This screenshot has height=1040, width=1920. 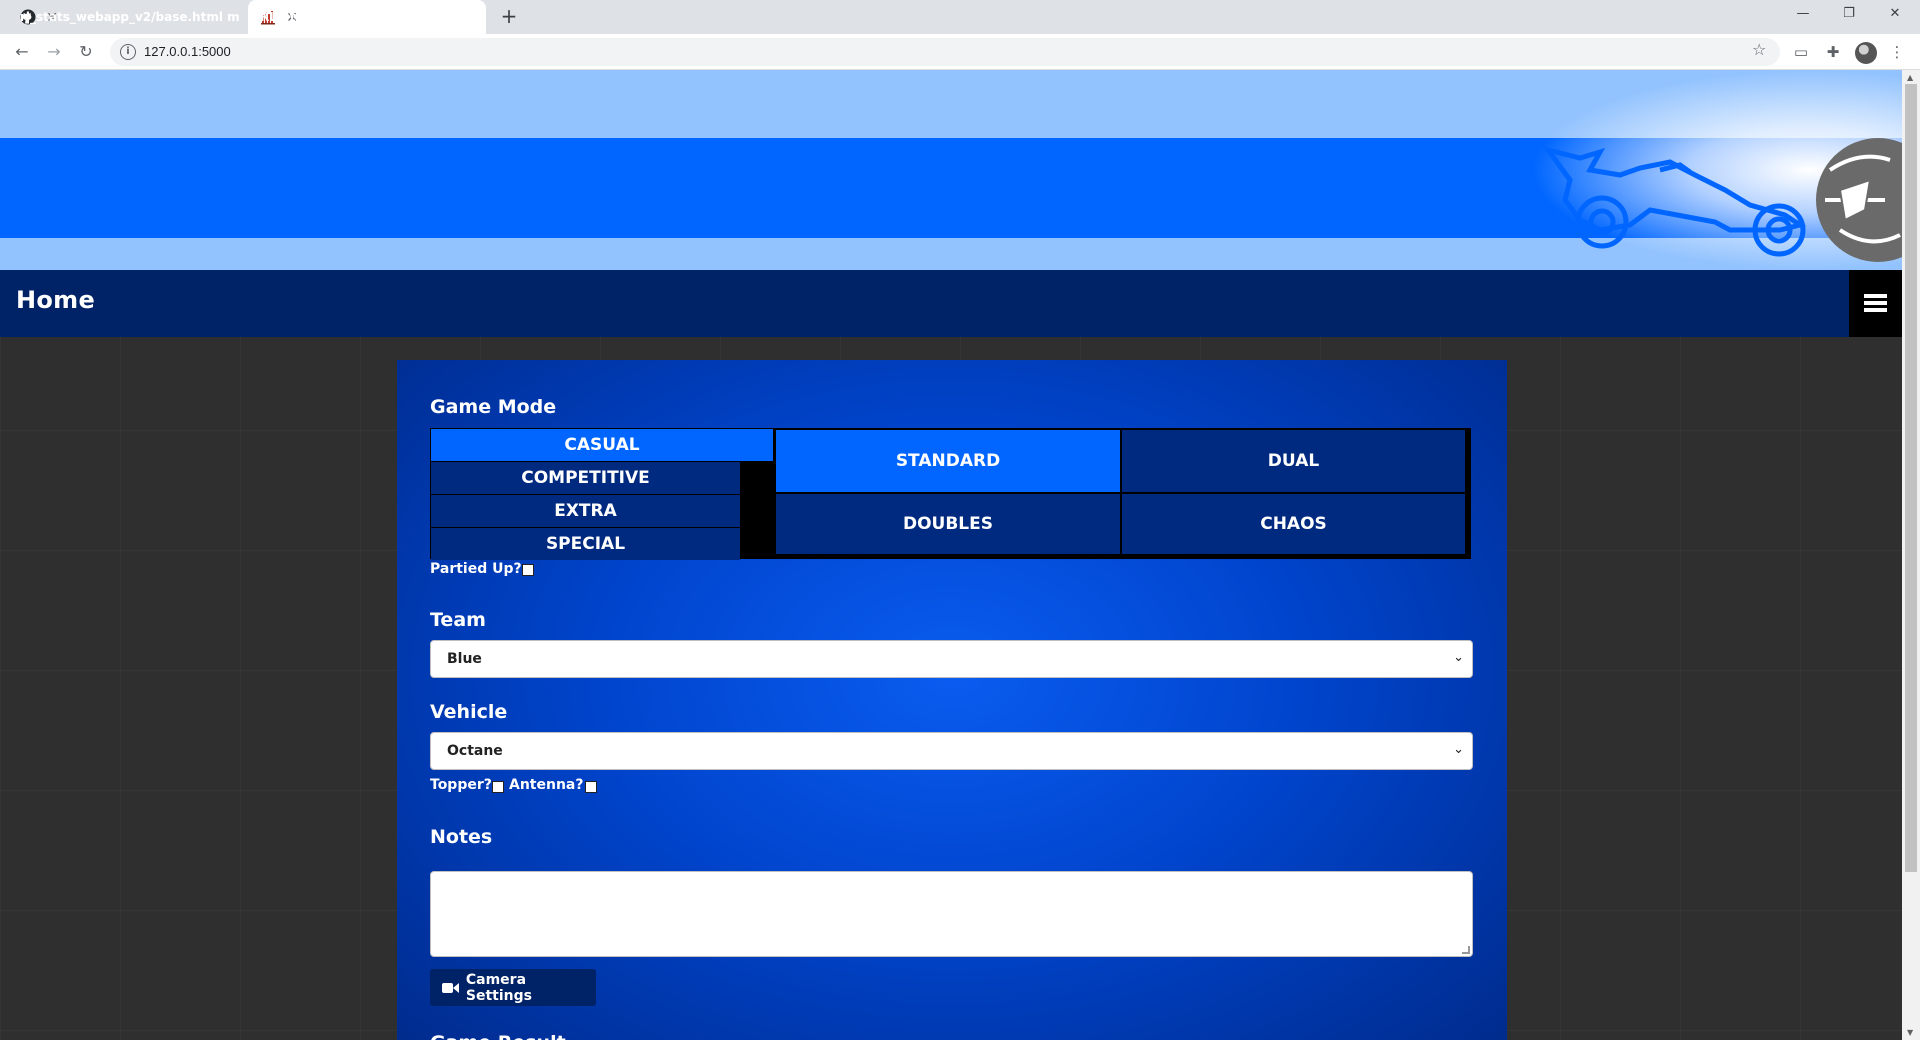 I want to click on partied-up-checkbox, so click(x=528, y=570).